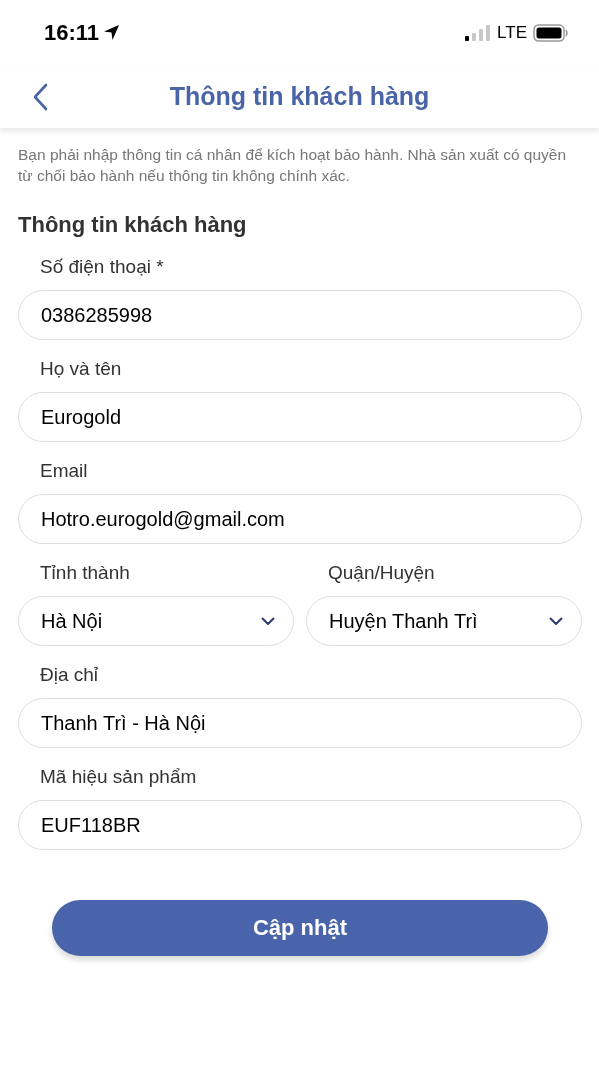 The image size is (599, 1089). What do you see at coordinates (81, 369) in the screenshot?
I see `field-label: Họ và tên` at bounding box center [81, 369].